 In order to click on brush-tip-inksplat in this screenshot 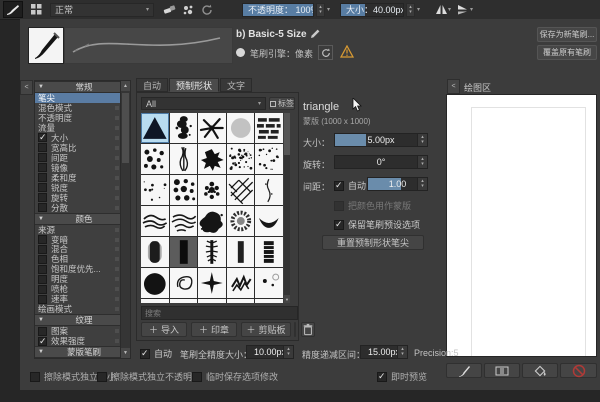, I will do `click(212, 159)`.